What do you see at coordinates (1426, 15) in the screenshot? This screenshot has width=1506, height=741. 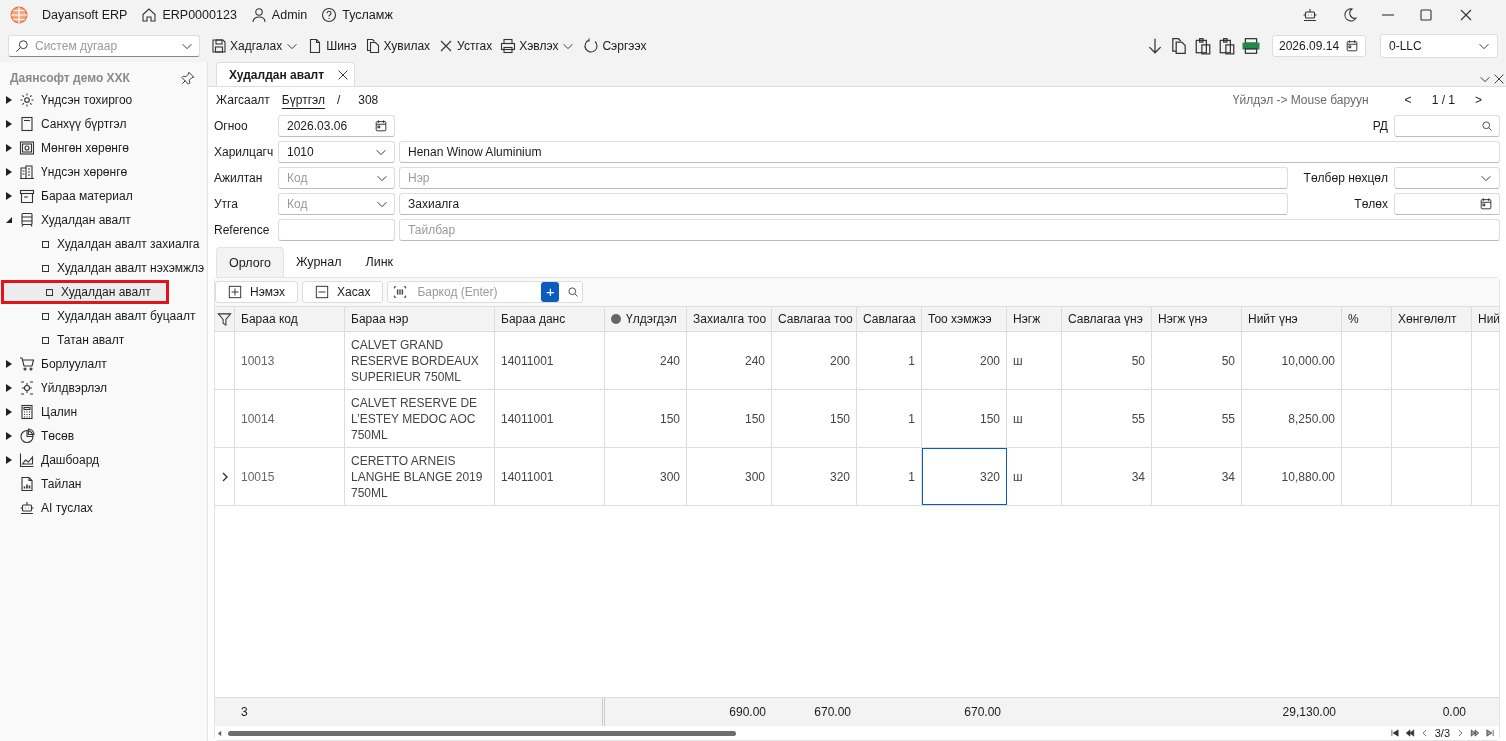 I see `maximize-icon` at bounding box center [1426, 15].